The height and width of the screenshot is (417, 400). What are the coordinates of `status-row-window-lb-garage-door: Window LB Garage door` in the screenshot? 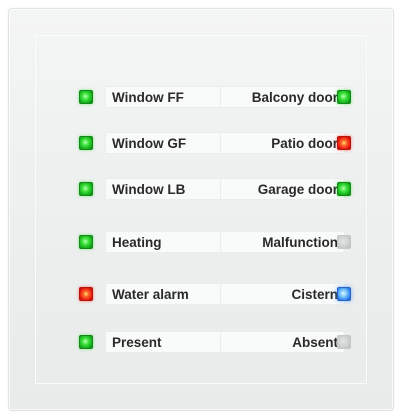 It's located at (215, 190).